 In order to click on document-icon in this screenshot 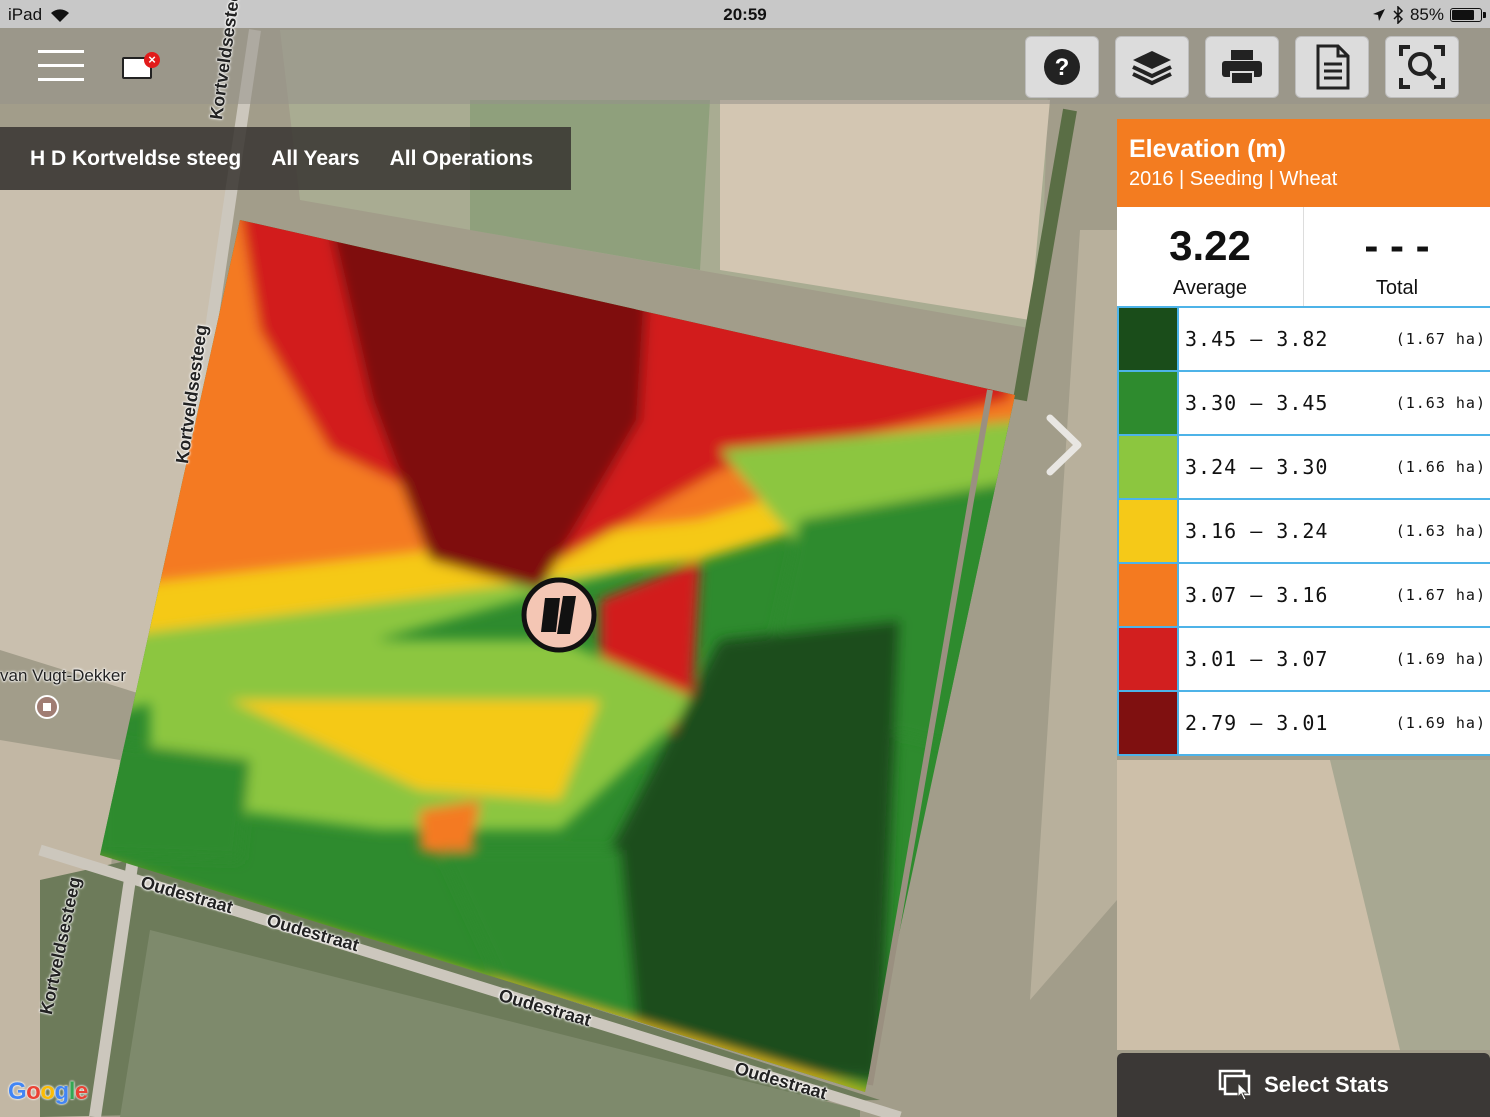, I will do `click(1333, 67)`.